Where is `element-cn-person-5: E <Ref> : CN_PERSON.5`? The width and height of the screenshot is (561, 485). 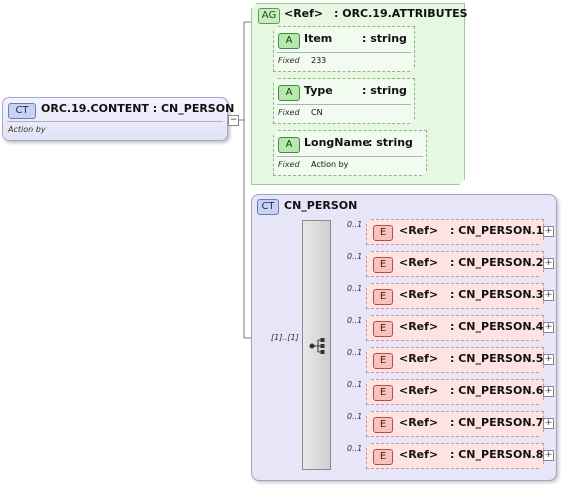
element-cn-person-5: E <Ref> : CN_PERSON.5 is located at coordinates (455, 360).